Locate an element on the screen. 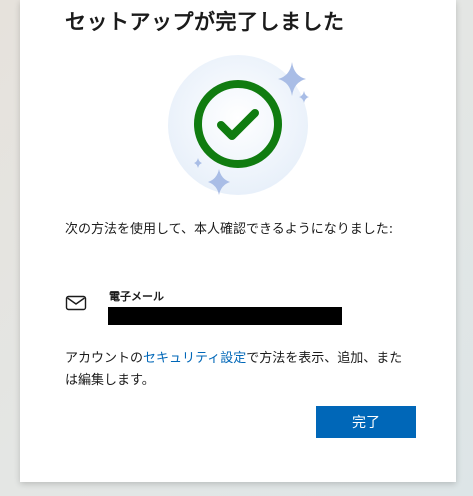  security-settings-link: セキュリティ設定 is located at coordinates (194, 358).